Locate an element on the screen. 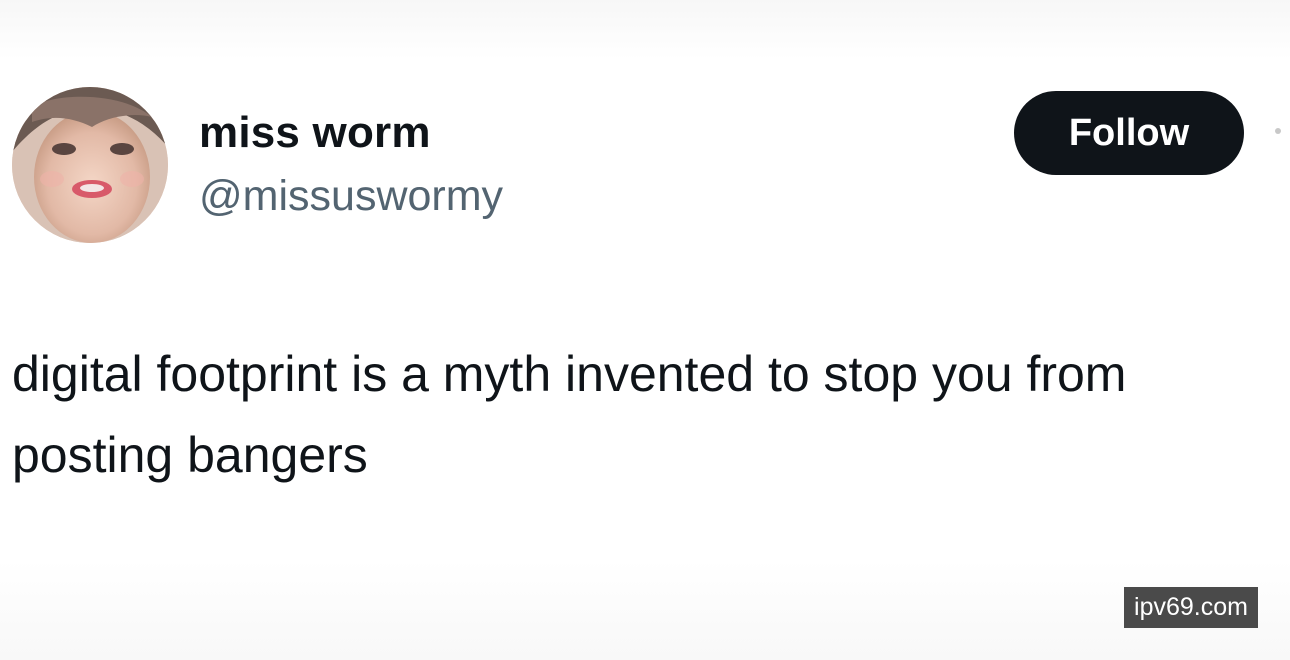 Image resolution: width=1290 pixels, height=660 pixels. avatar-photo is located at coordinates (90, 165).